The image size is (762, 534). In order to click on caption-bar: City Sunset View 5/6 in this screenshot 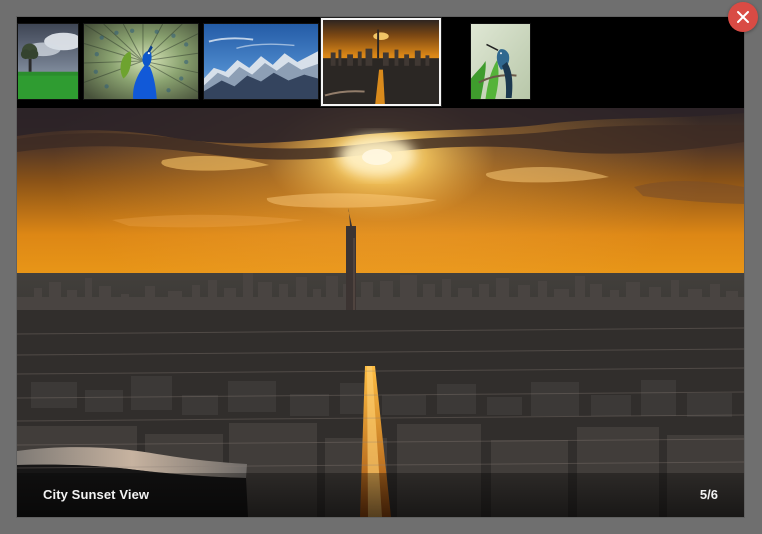, I will do `click(380, 495)`.